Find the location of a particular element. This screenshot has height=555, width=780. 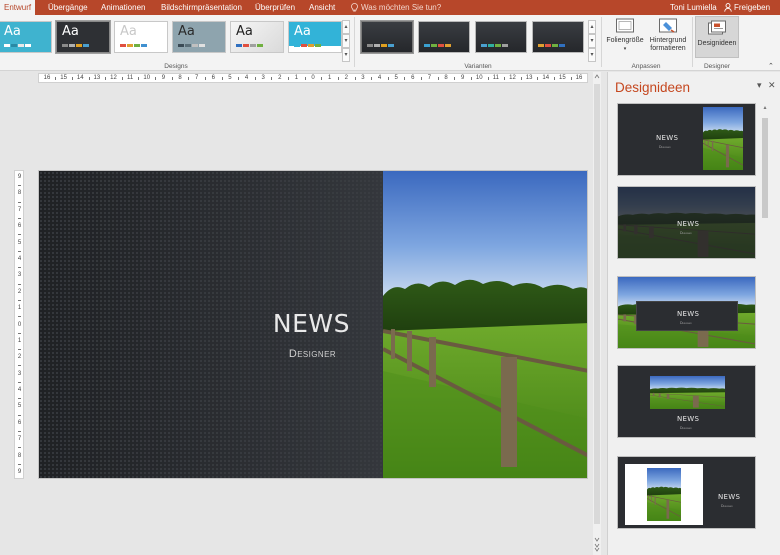

design-idea-thumbnail-4: NEWS Designer is located at coordinates (686, 401).